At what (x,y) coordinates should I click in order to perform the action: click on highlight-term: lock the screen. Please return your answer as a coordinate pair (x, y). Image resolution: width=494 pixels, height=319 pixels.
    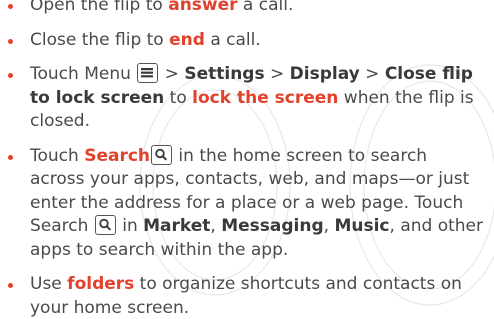
    Looking at the image, I should click on (265, 97).